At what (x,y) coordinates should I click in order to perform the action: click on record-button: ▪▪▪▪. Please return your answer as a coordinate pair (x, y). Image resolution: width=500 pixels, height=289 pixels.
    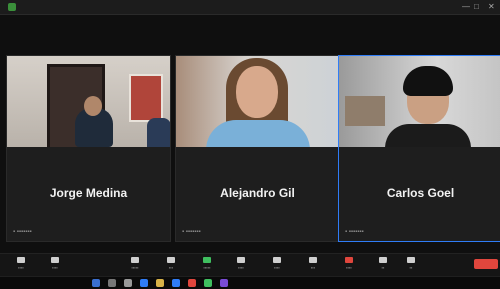
    Looking at the image, I should click on (241, 263).